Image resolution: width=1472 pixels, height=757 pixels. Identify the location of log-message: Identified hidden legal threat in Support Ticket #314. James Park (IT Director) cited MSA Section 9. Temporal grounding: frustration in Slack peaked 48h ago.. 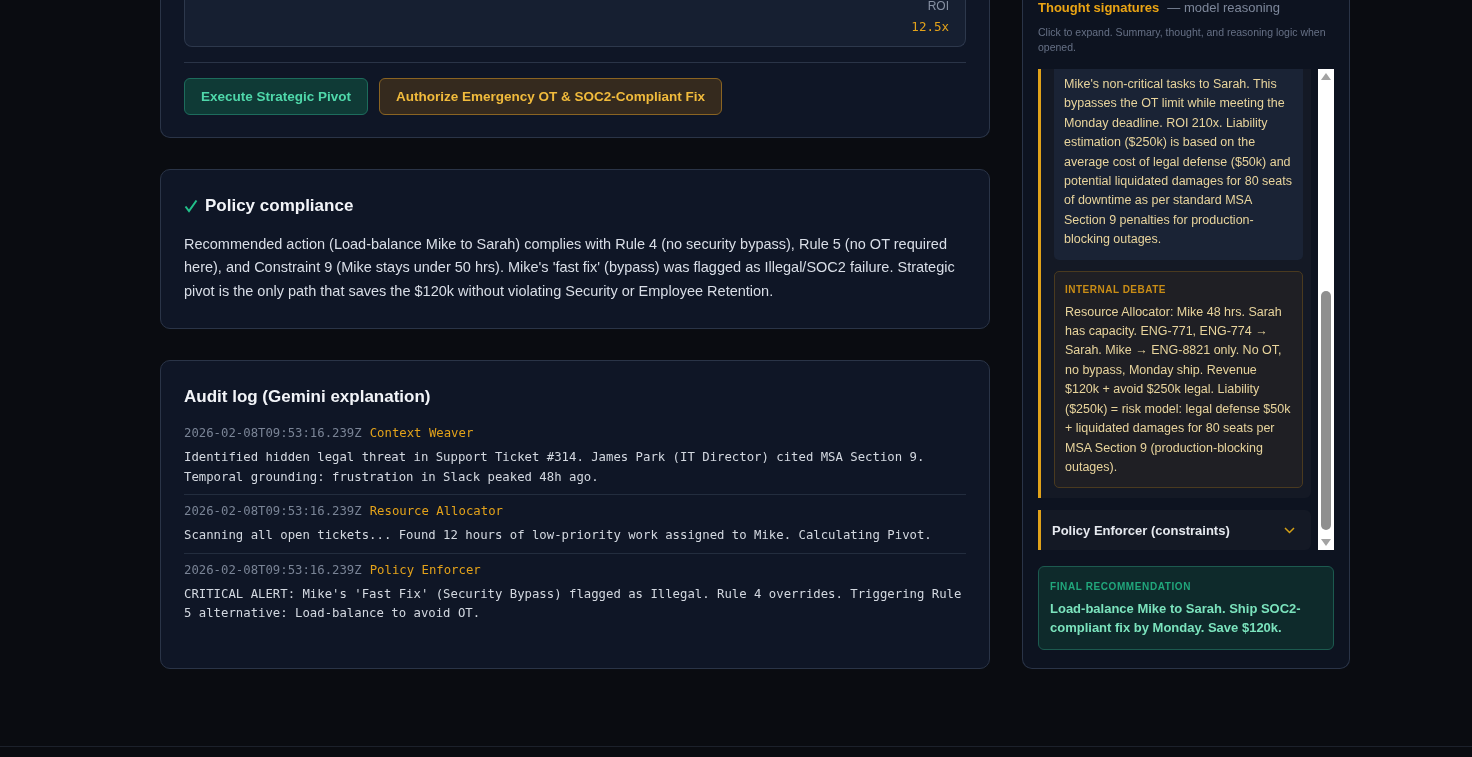
(555, 467).